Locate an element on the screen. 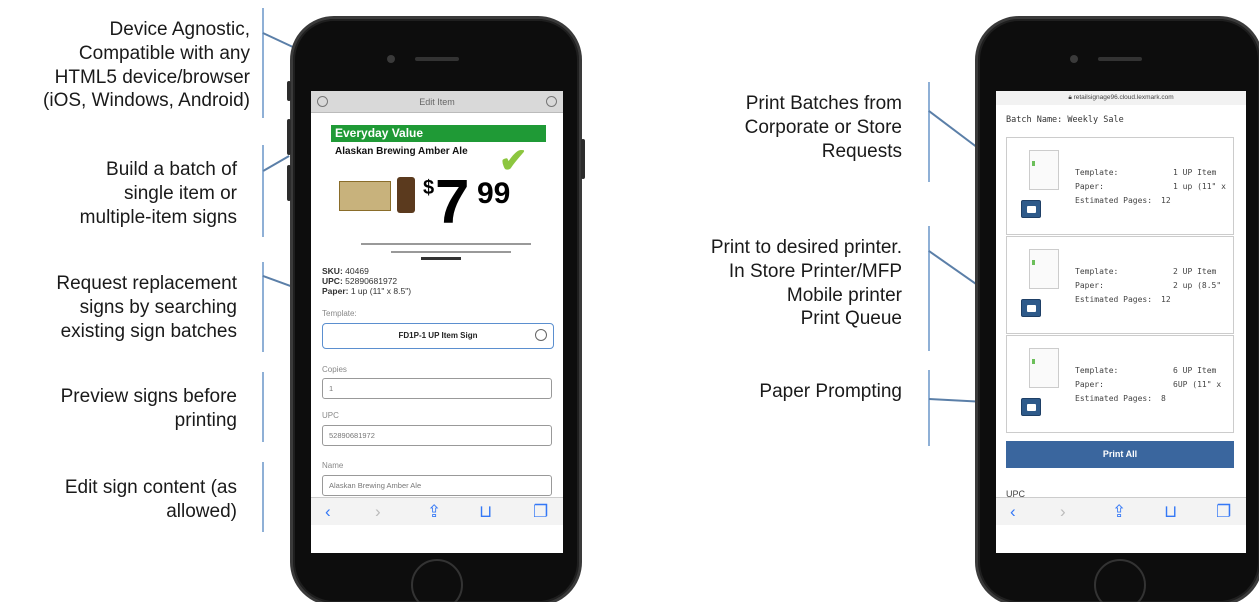 This screenshot has width=1259, height=602. upc-field-label: UPC is located at coordinates (330, 415).